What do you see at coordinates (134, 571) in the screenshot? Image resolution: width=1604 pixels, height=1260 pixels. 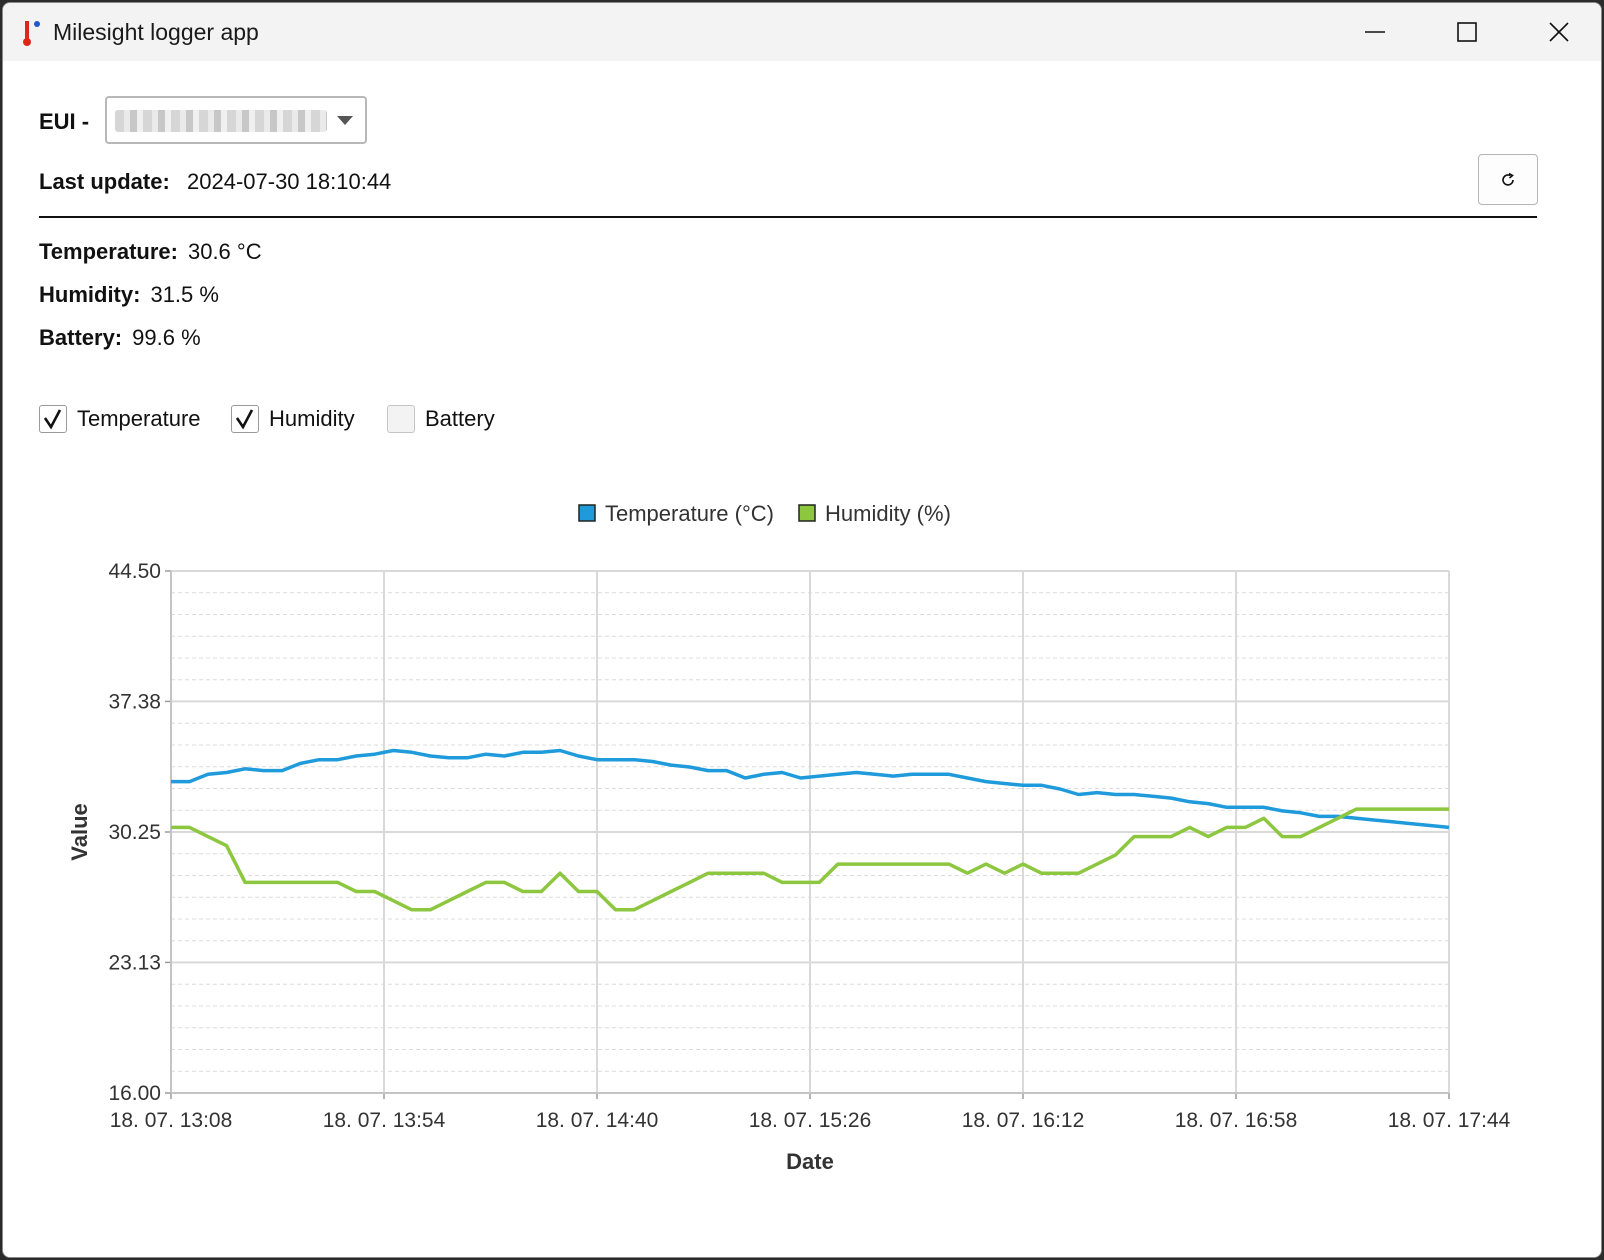 I see `y-tick-label: 44.50` at bounding box center [134, 571].